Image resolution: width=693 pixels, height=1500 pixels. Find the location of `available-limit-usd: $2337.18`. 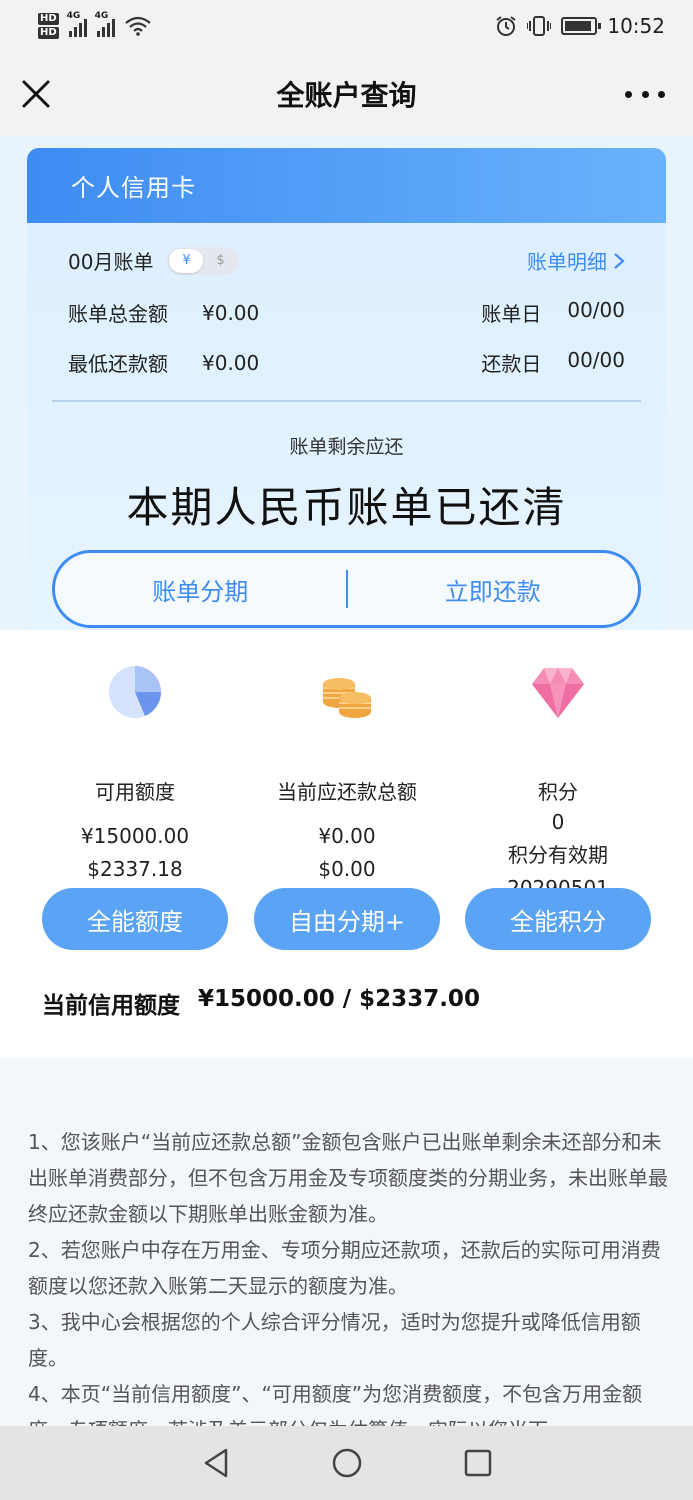

available-limit-usd: $2337.18 is located at coordinates (135, 869).